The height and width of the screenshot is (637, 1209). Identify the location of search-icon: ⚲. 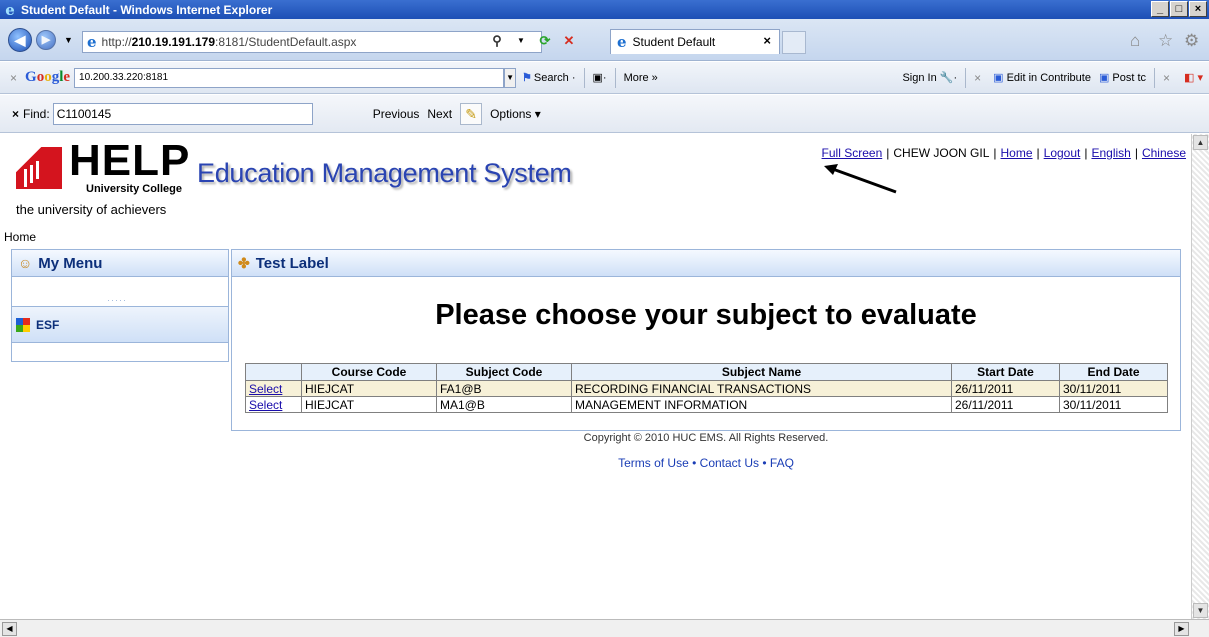
(497, 41).